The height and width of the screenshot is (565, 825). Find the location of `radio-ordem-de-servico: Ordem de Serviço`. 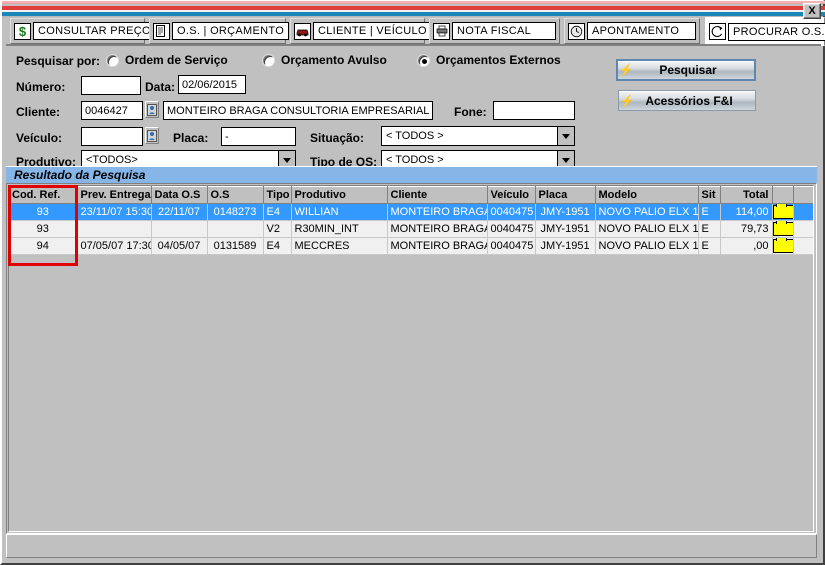

radio-ordem-de-servico: Ordem de Serviço is located at coordinates (167, 60).